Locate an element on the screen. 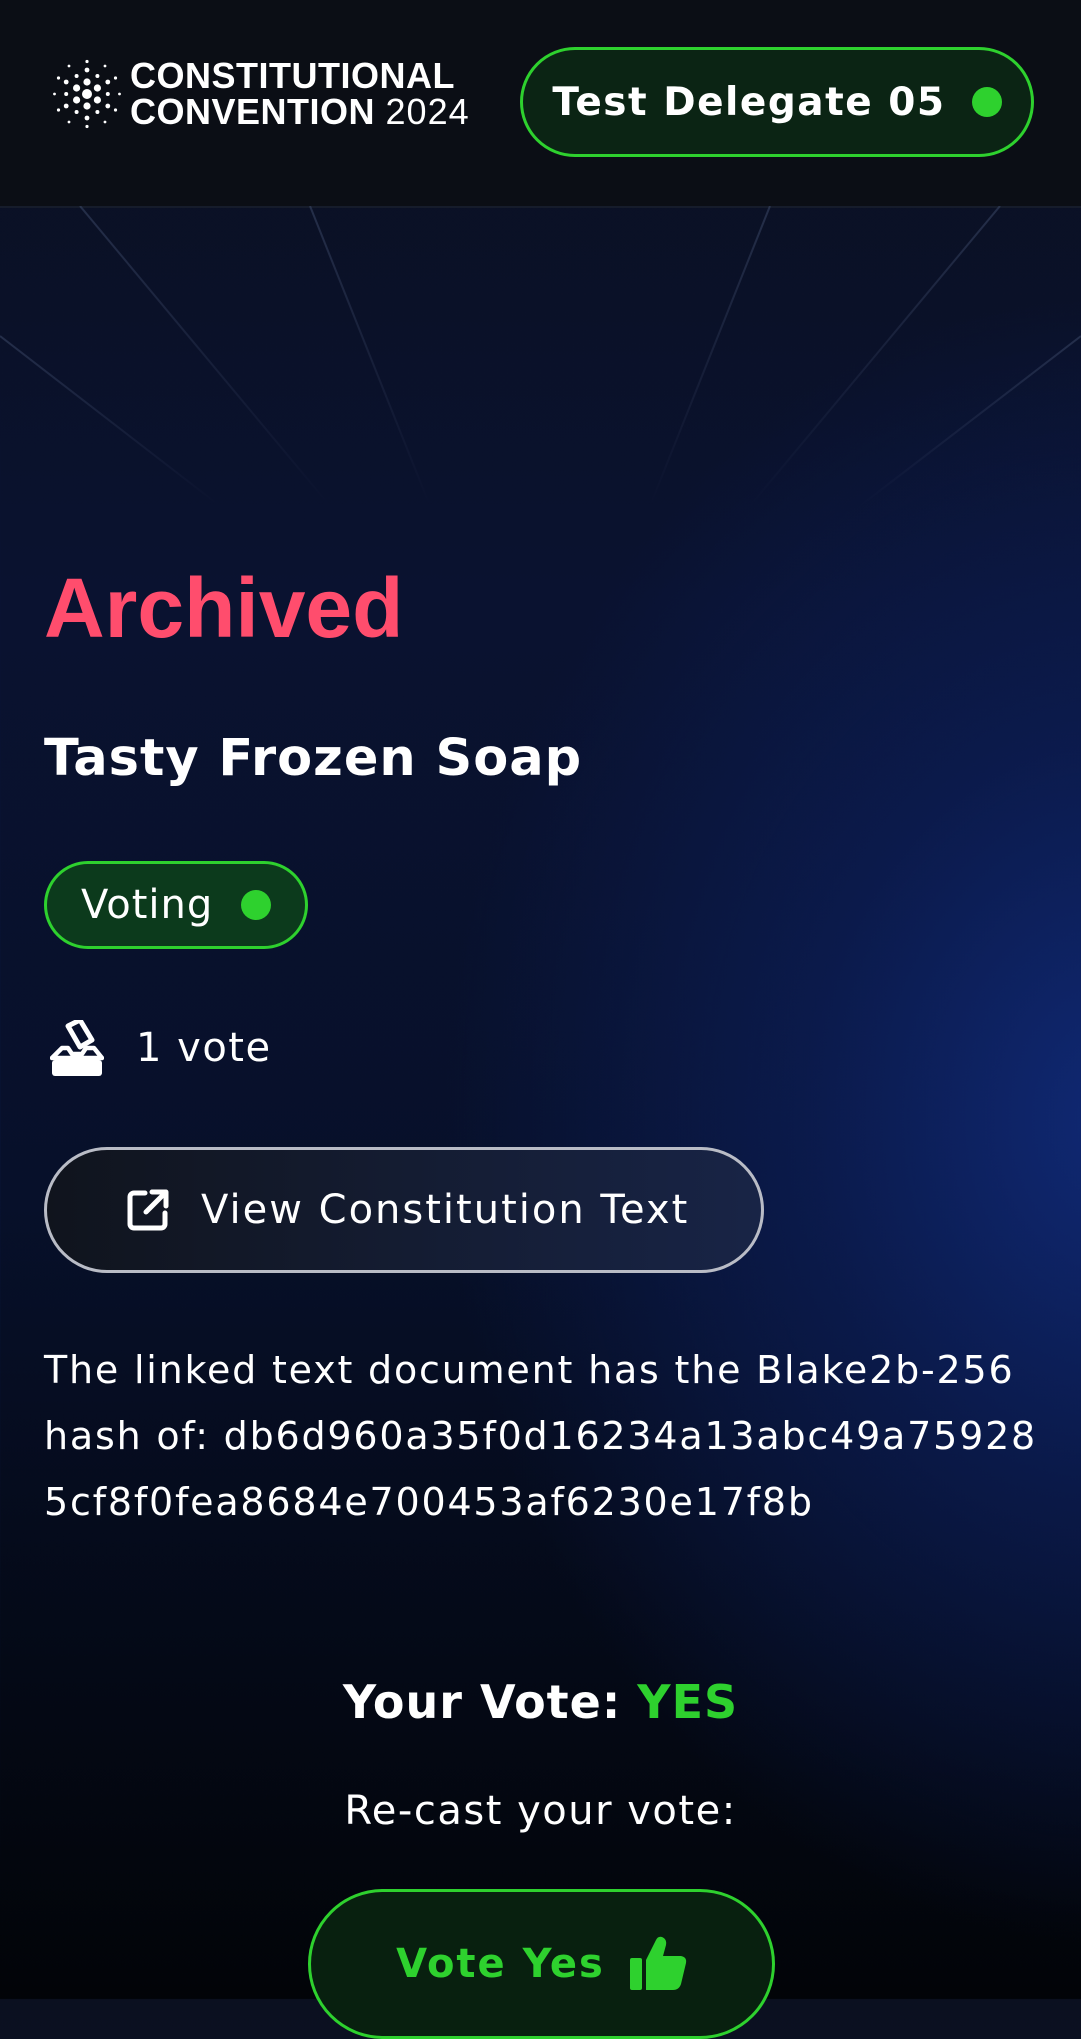 The height and width of the screenshot is (2039, 1081). voting-phase-badge: Voting is located at coordinates (176, 905).